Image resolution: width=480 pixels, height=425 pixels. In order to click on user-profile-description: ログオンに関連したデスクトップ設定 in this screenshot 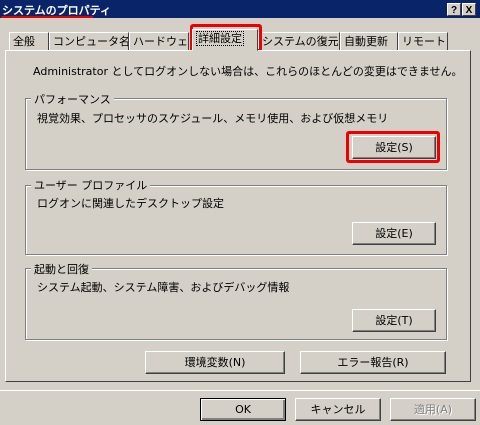, I will do `click(130, 203)`.